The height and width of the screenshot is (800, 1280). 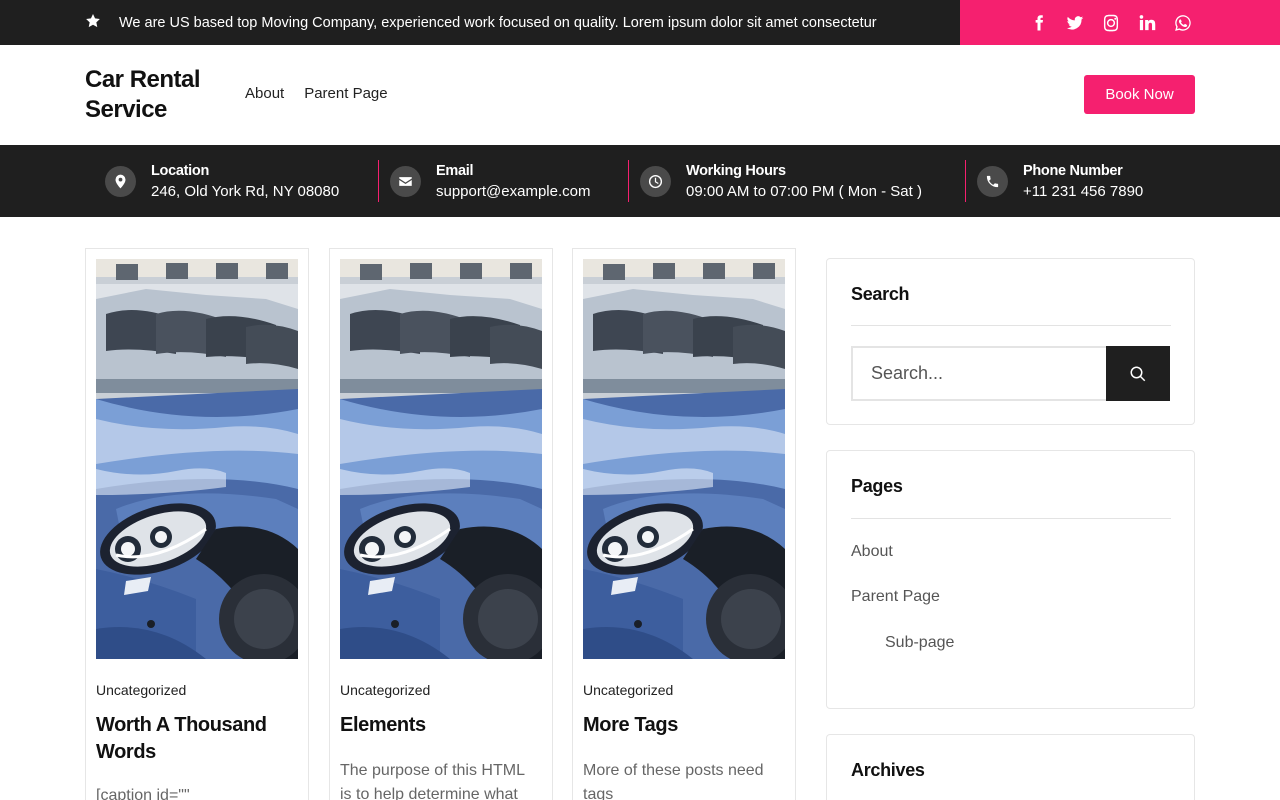 I want to click on map-pin-icon, so click(x=120, y=181).